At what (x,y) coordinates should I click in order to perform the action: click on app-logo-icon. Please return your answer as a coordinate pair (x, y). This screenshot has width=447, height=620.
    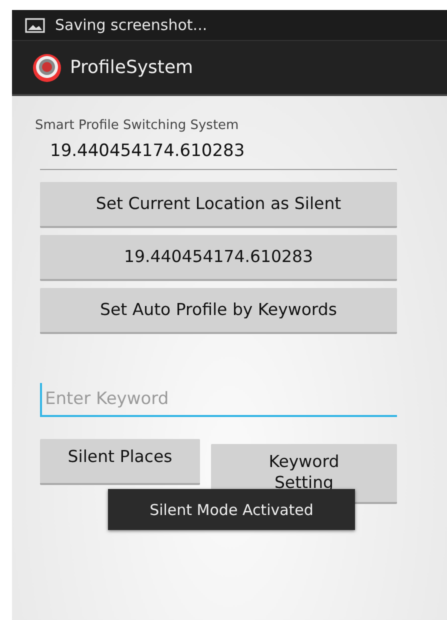
    Looking at the image, I should click on (47, 67).